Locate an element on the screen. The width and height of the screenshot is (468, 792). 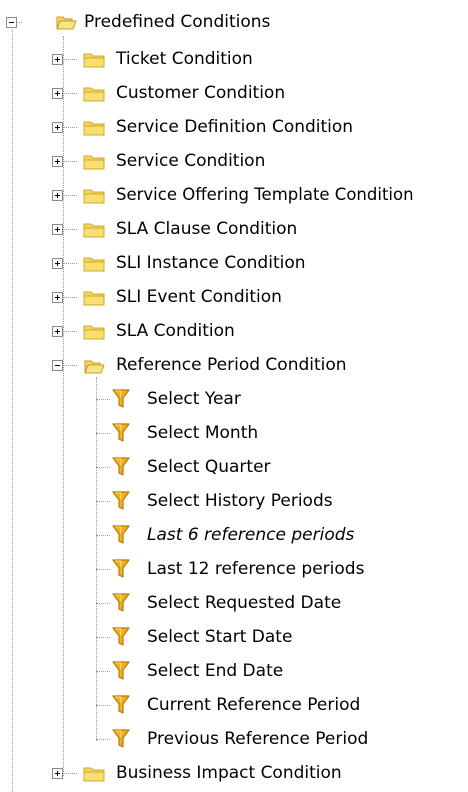
tree-node-business-impact-condition: Business Impact Condition is located at coordinates (234, 773).